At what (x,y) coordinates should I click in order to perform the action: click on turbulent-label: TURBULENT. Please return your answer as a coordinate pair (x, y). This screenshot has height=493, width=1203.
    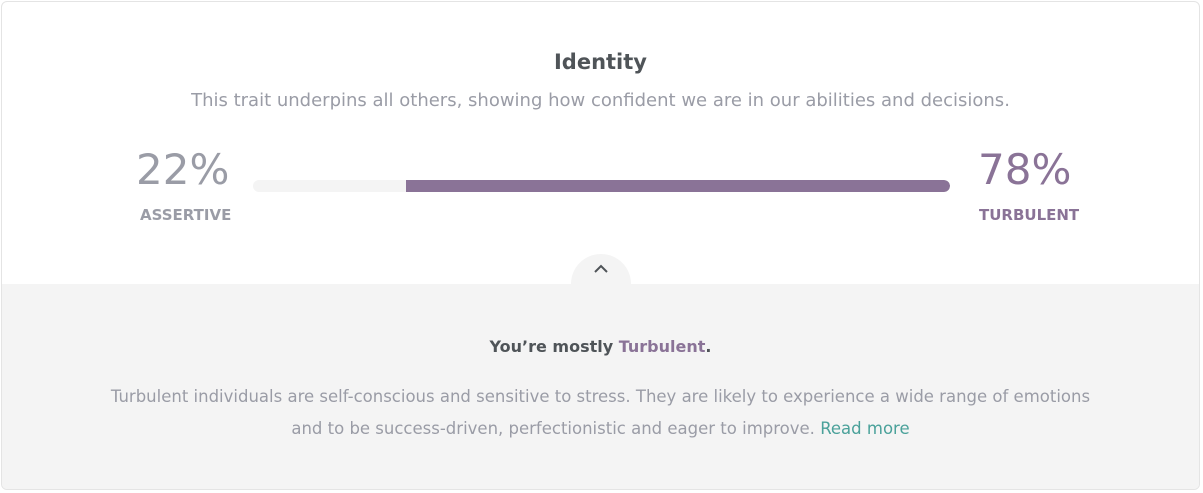
    Looking at the image, I should click on (1029, 215).